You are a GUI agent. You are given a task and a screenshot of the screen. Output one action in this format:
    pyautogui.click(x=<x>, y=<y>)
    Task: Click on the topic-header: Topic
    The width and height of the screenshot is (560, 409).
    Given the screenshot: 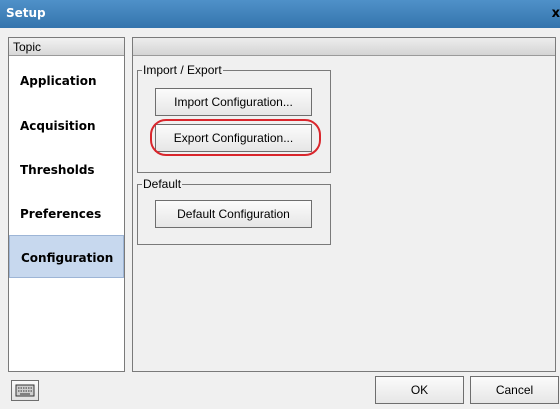 What is the action you would take?
    pyautogui.click(x=66, y=47)
    